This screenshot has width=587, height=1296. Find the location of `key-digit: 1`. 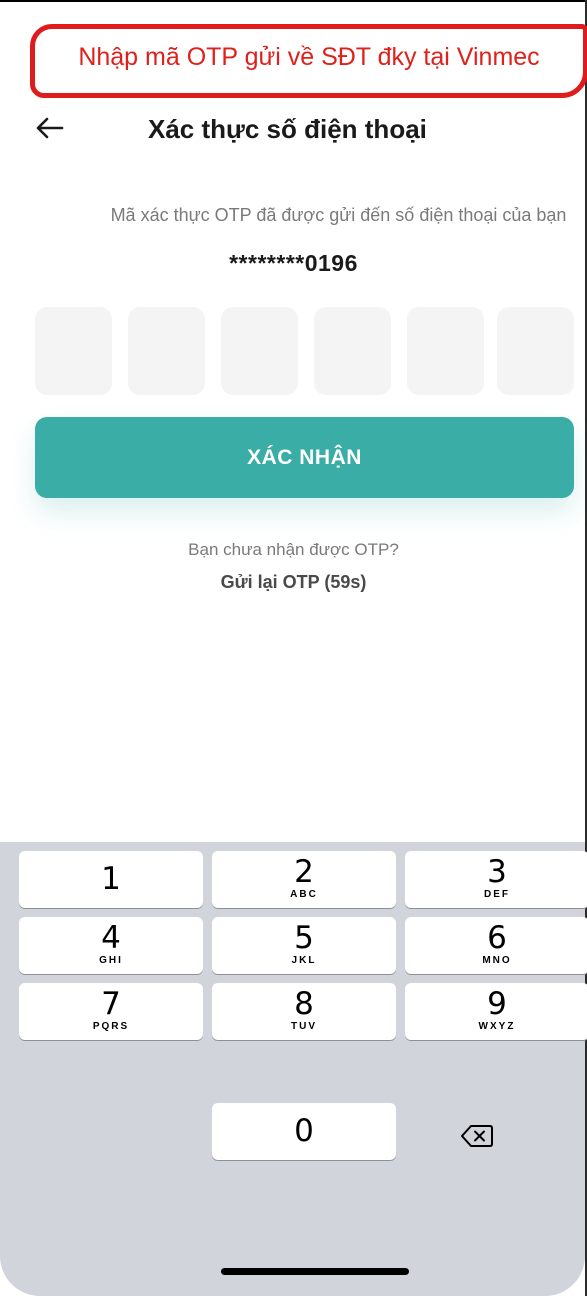

key-digit: 1 is located at coordinates (111, 879).